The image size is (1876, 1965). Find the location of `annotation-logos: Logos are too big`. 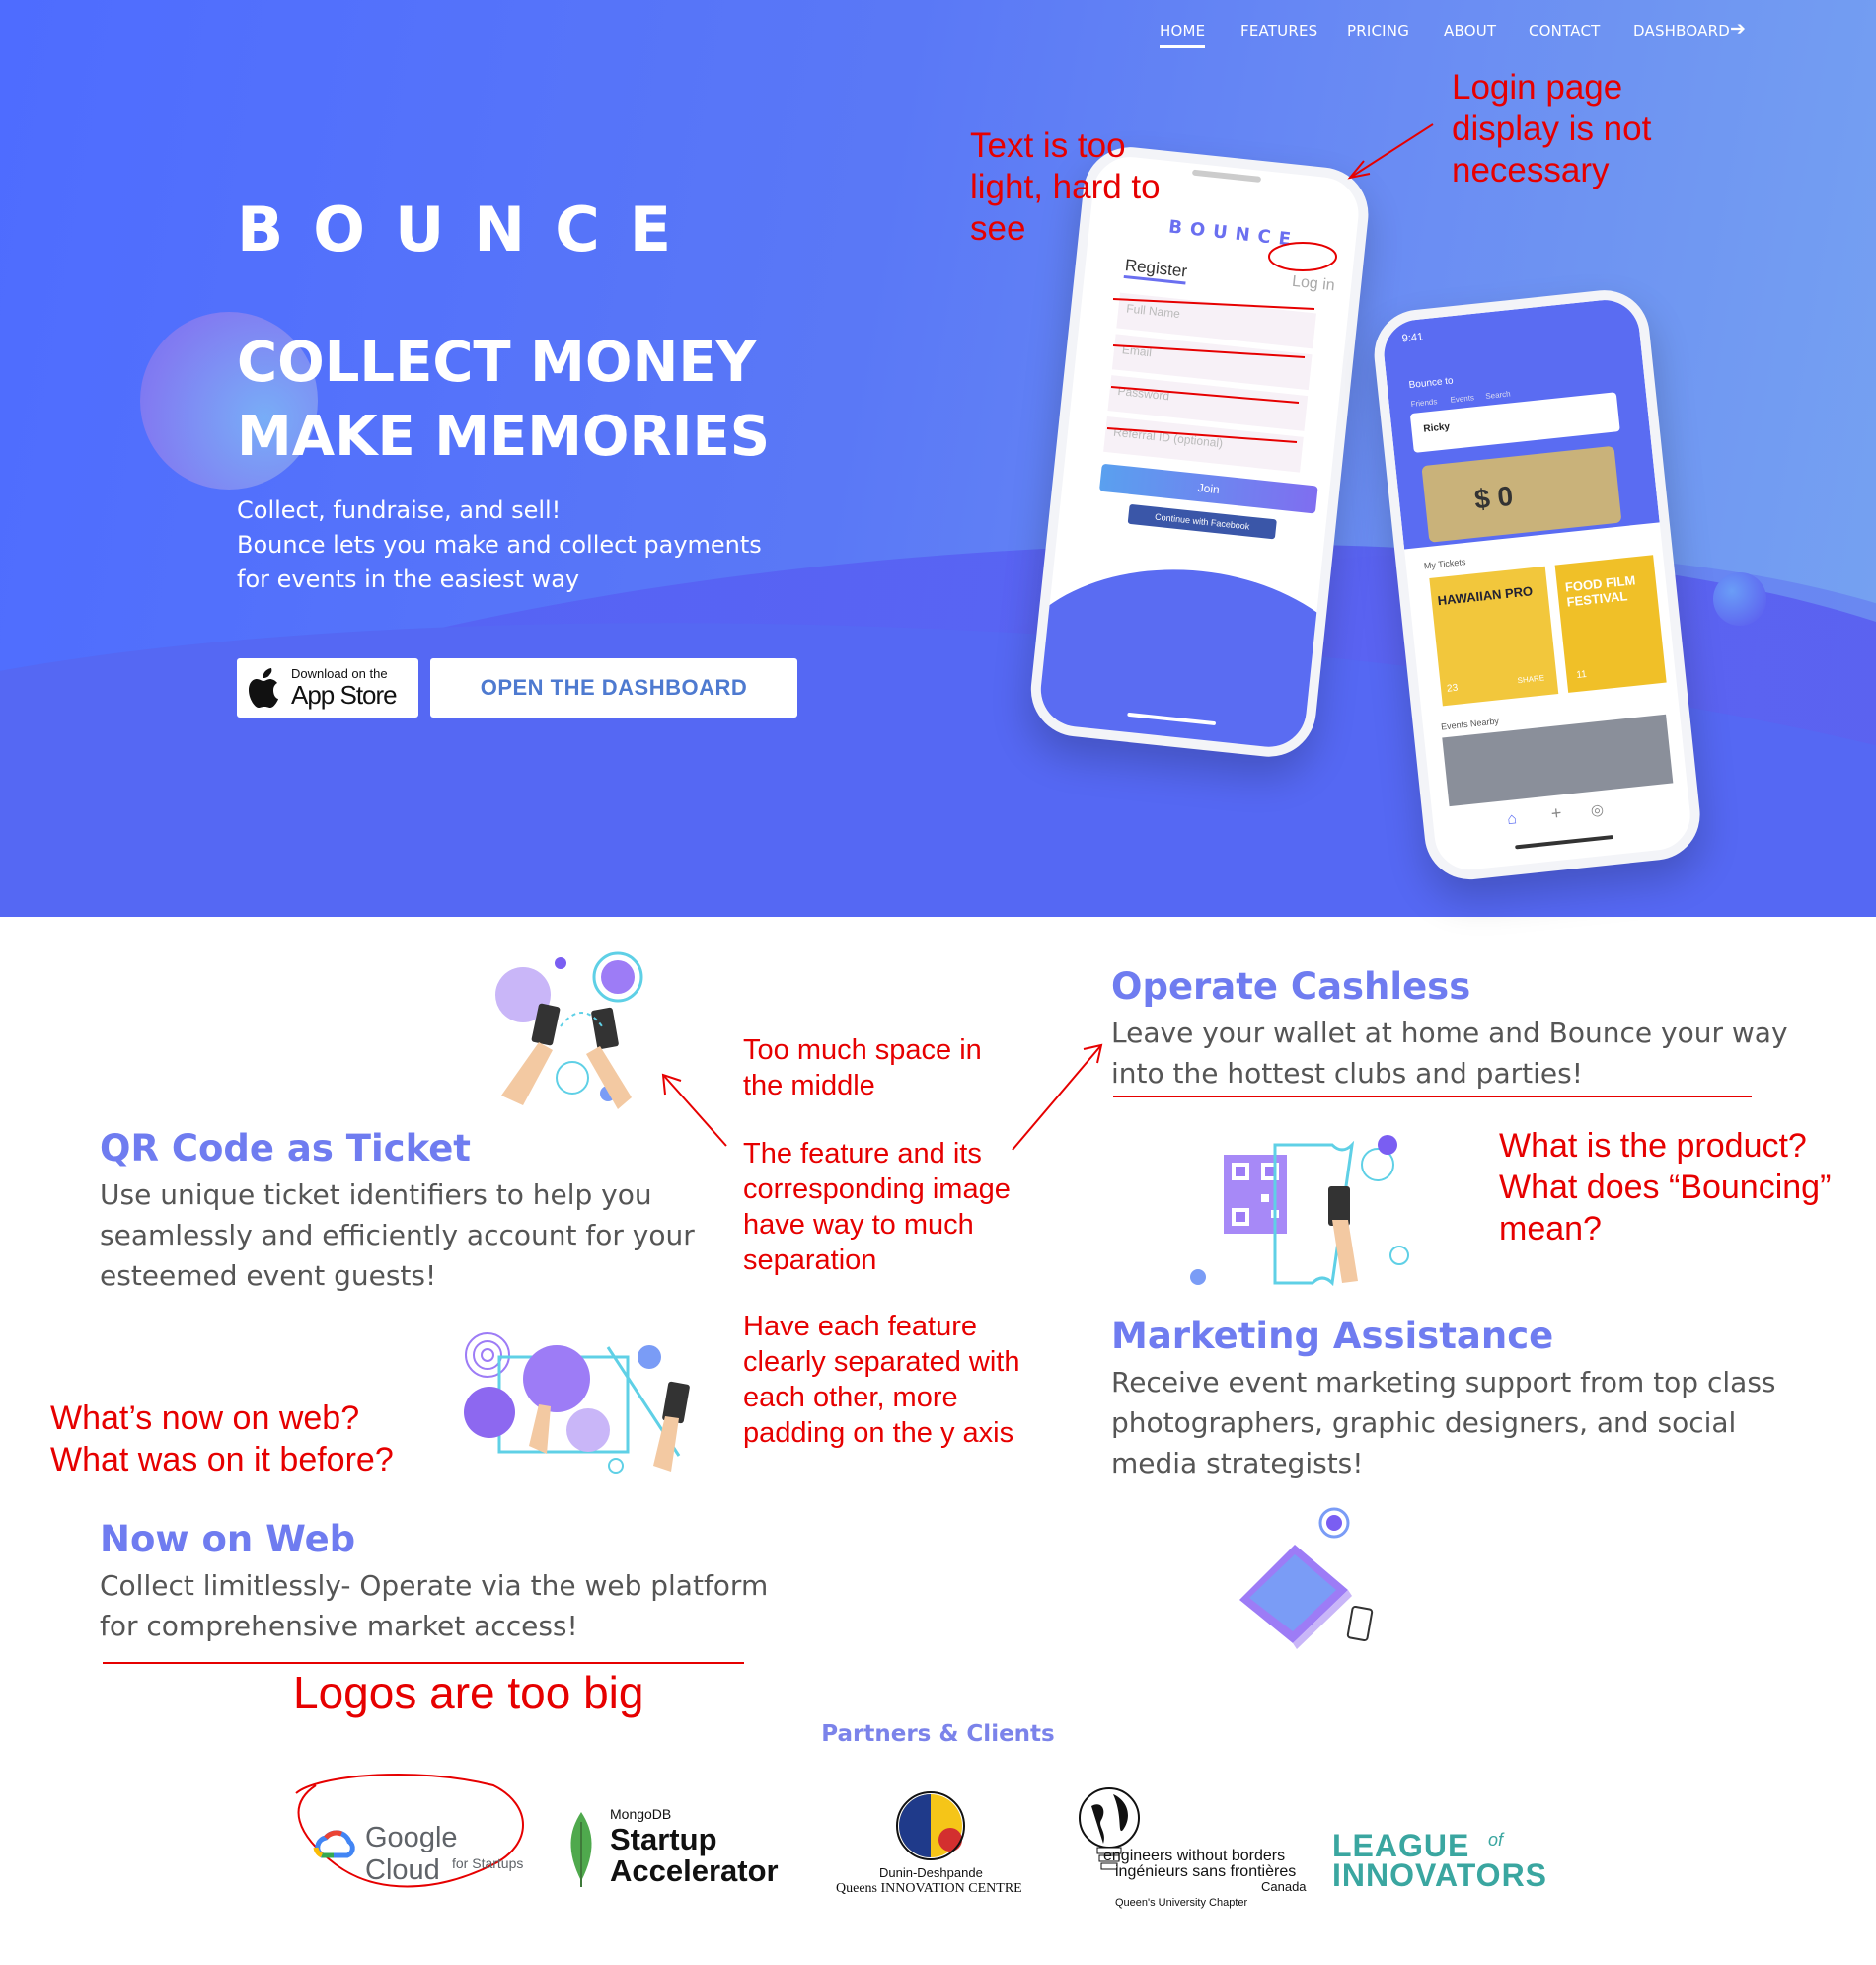

annotation-logos: Logos are too big is located at coordinates (468, 1692).